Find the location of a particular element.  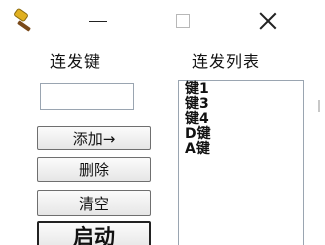

close-icon is located at coordinates (268, 21).